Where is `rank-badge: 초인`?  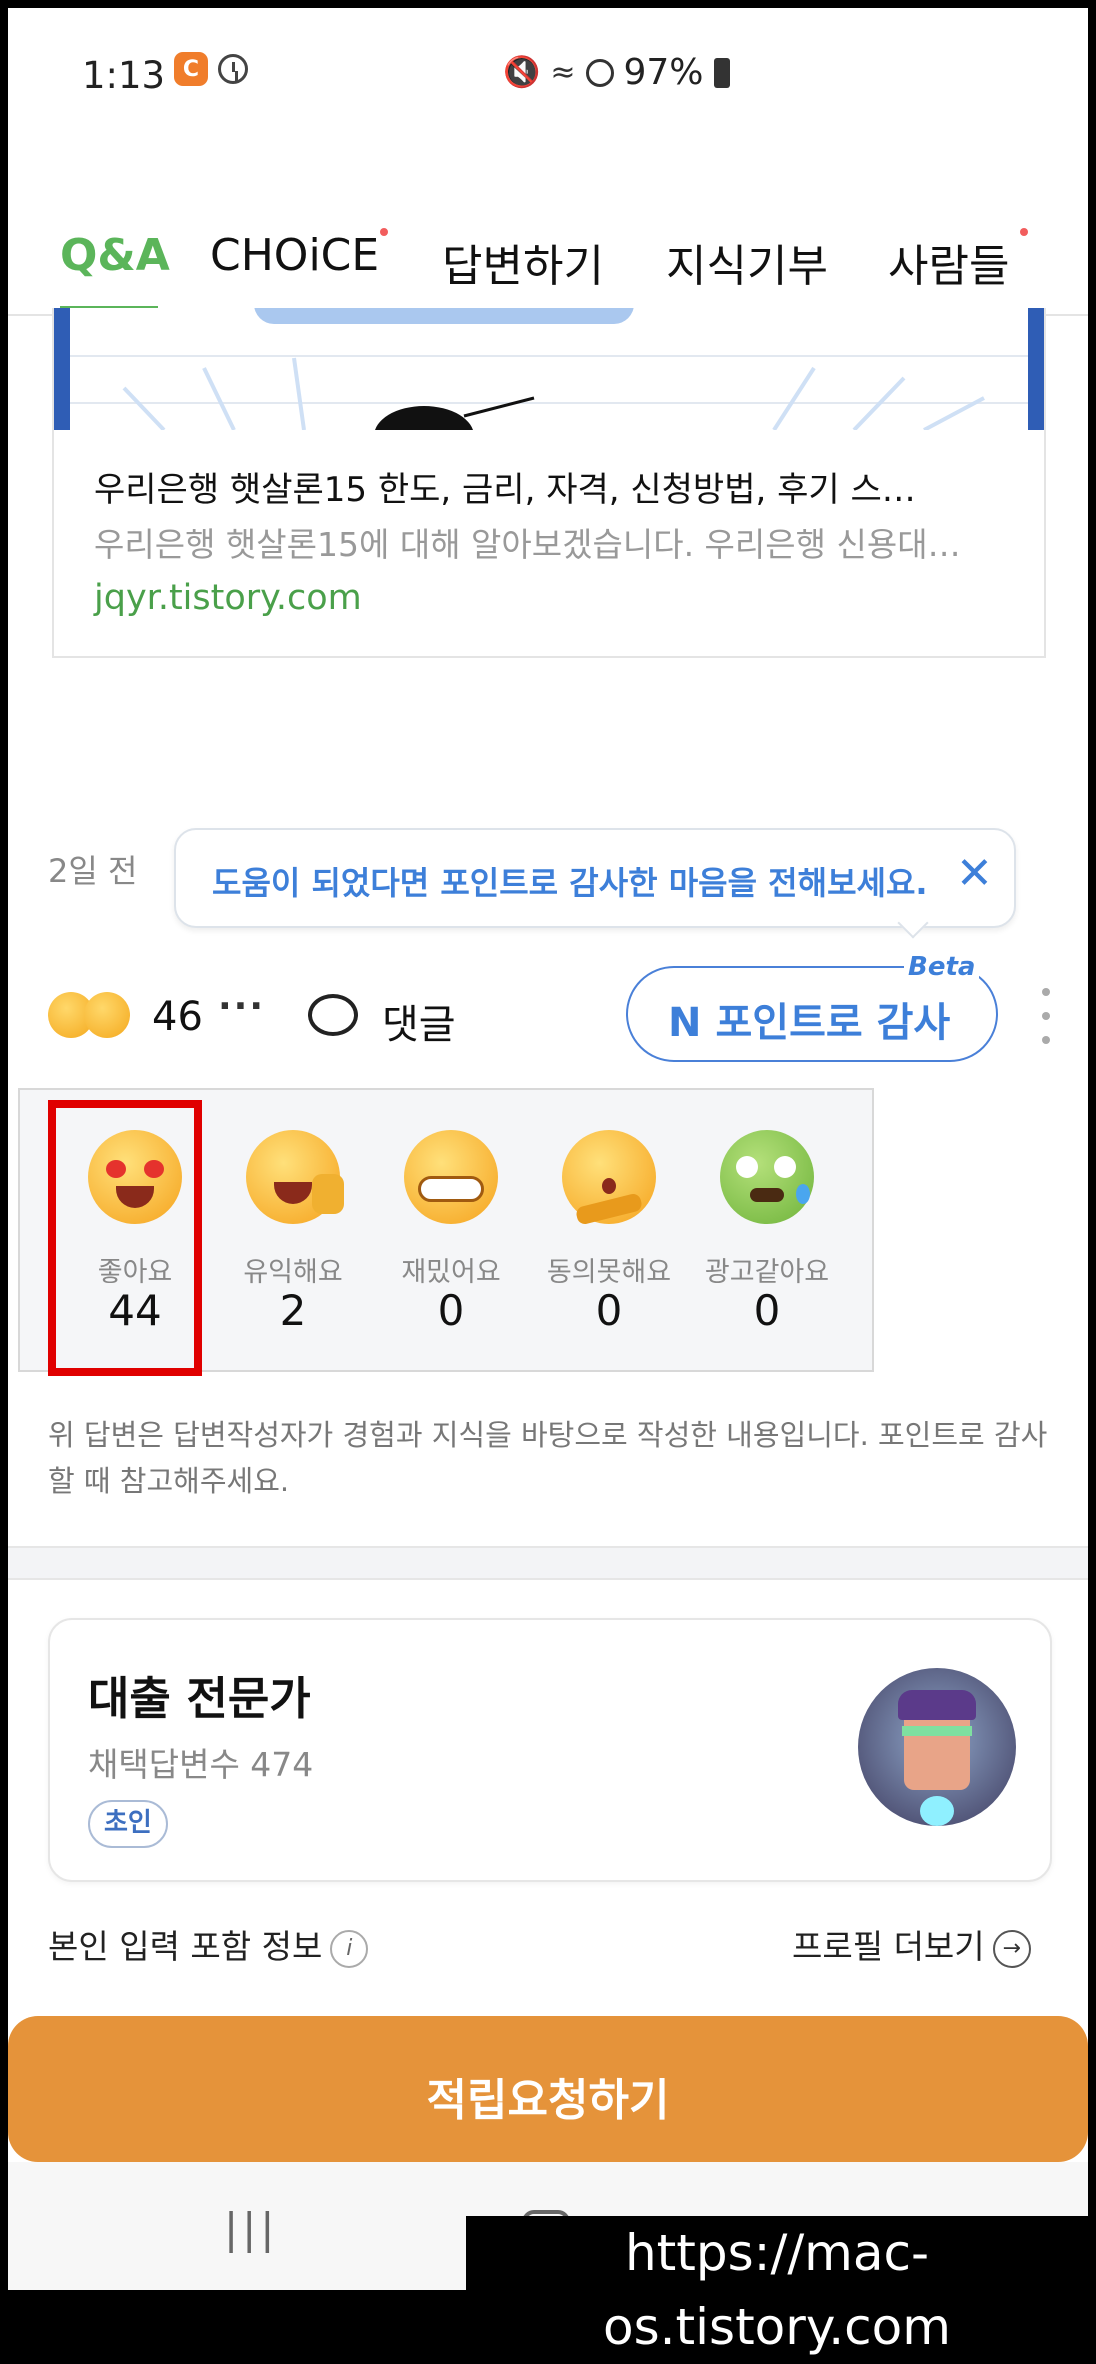
rank-badge: 초인 is located at coordinates (128, 1824).